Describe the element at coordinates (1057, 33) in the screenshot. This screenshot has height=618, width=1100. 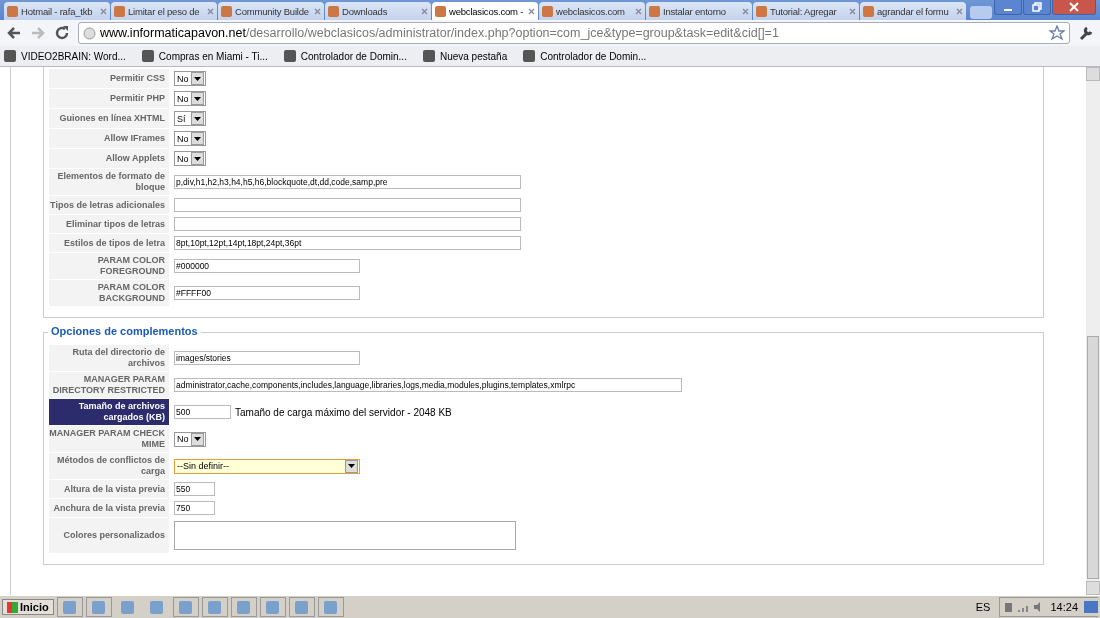
I see `star-icon` at that location.